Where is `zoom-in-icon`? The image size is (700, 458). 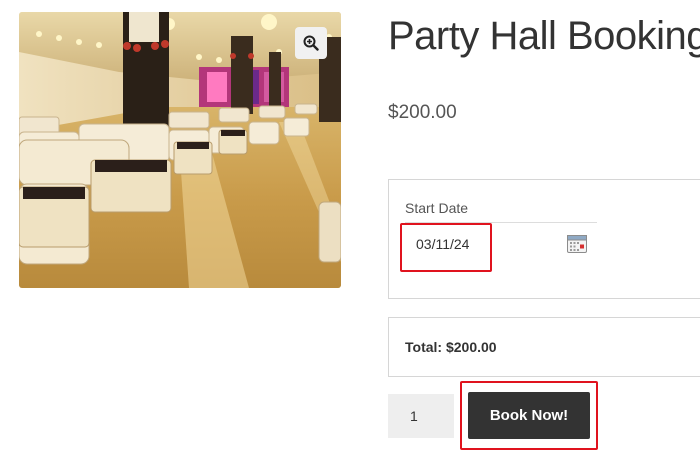 zoom-in-icon is located at coordinates (311, 43).